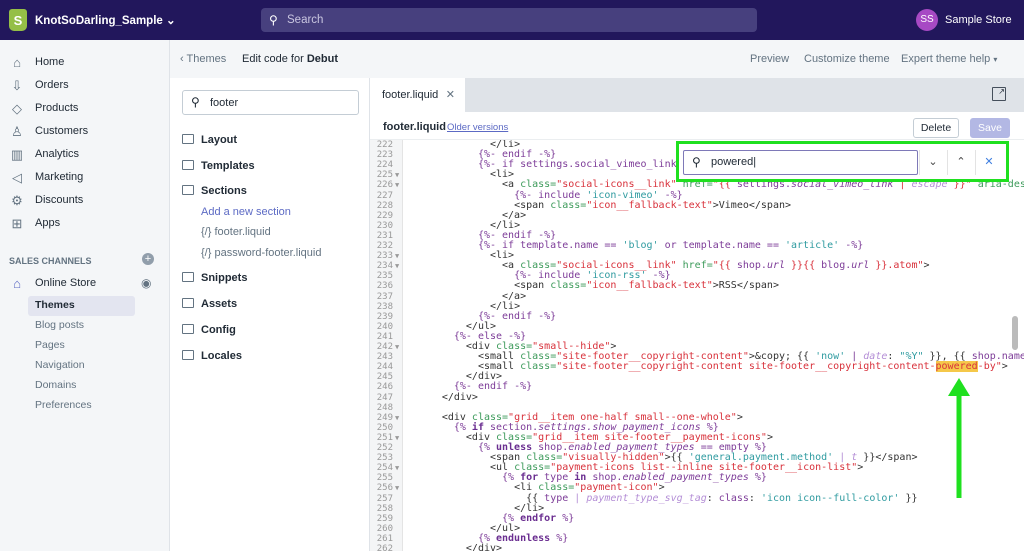 Image resolution: width=1024 pixels, height=551 pixels. I want to click on file-search-input: ⚲ footer, so click(270, 102).